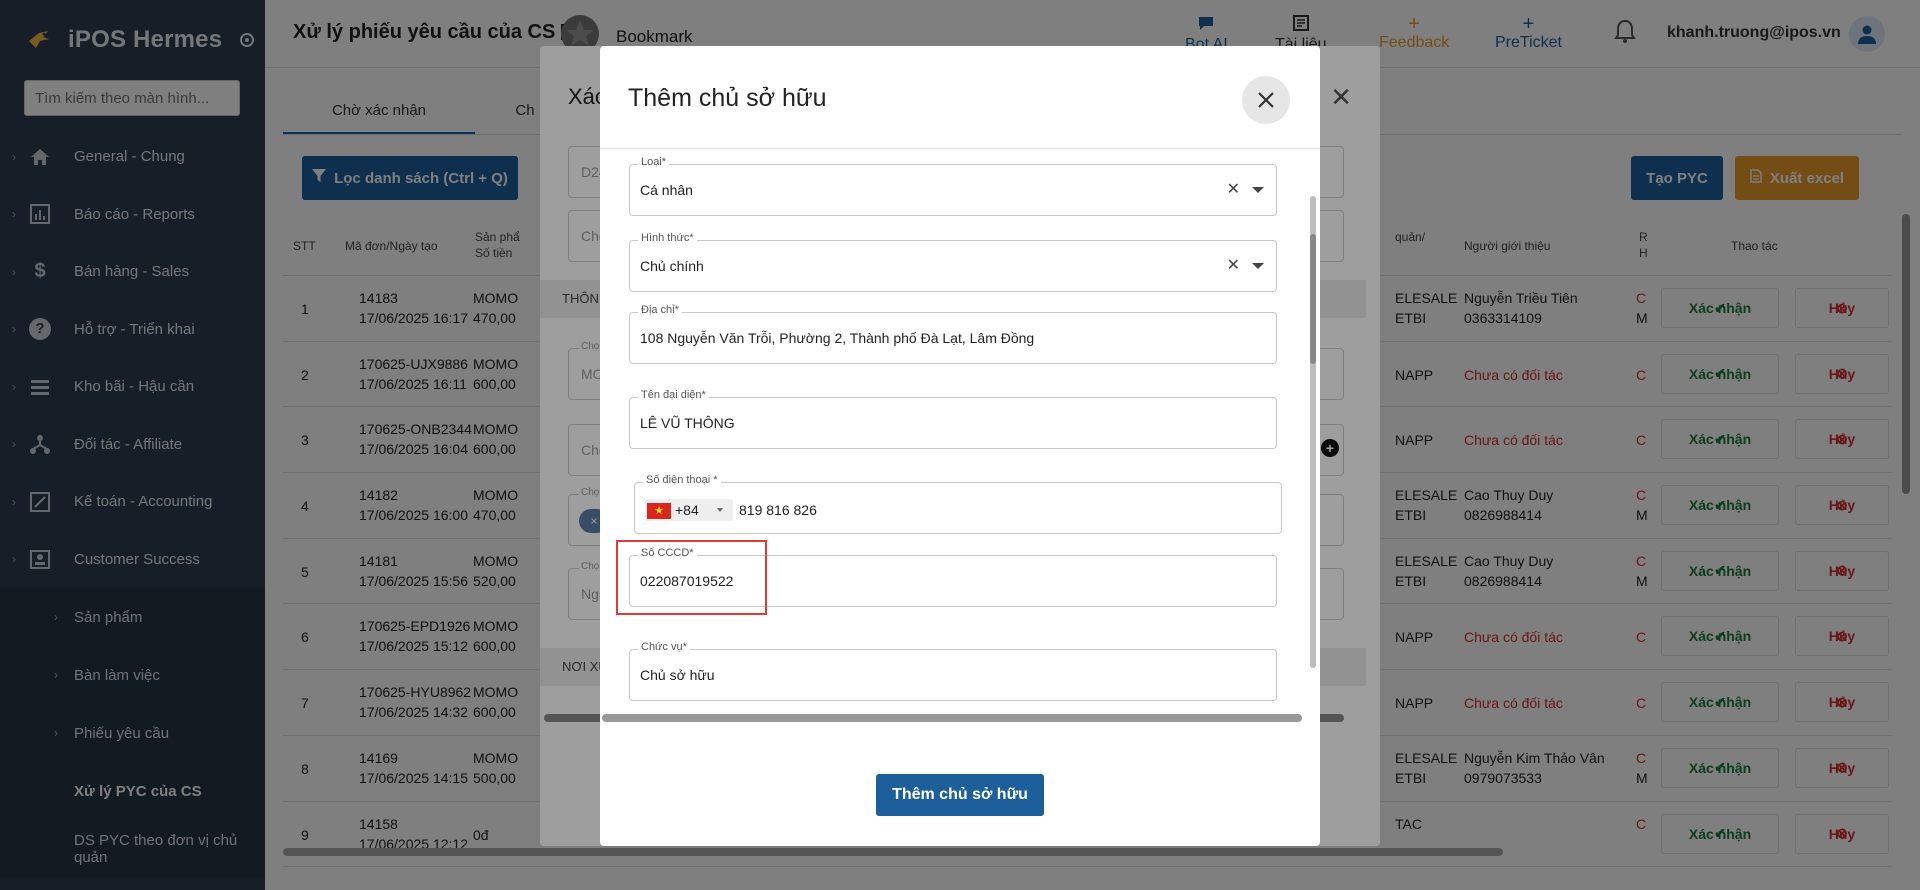  What do you see at coordinates (958, 504) in the screenshot?
I see `phone-input: Số điện thoại * ★ +84 819 816 826` at bounding box center [958, 504].